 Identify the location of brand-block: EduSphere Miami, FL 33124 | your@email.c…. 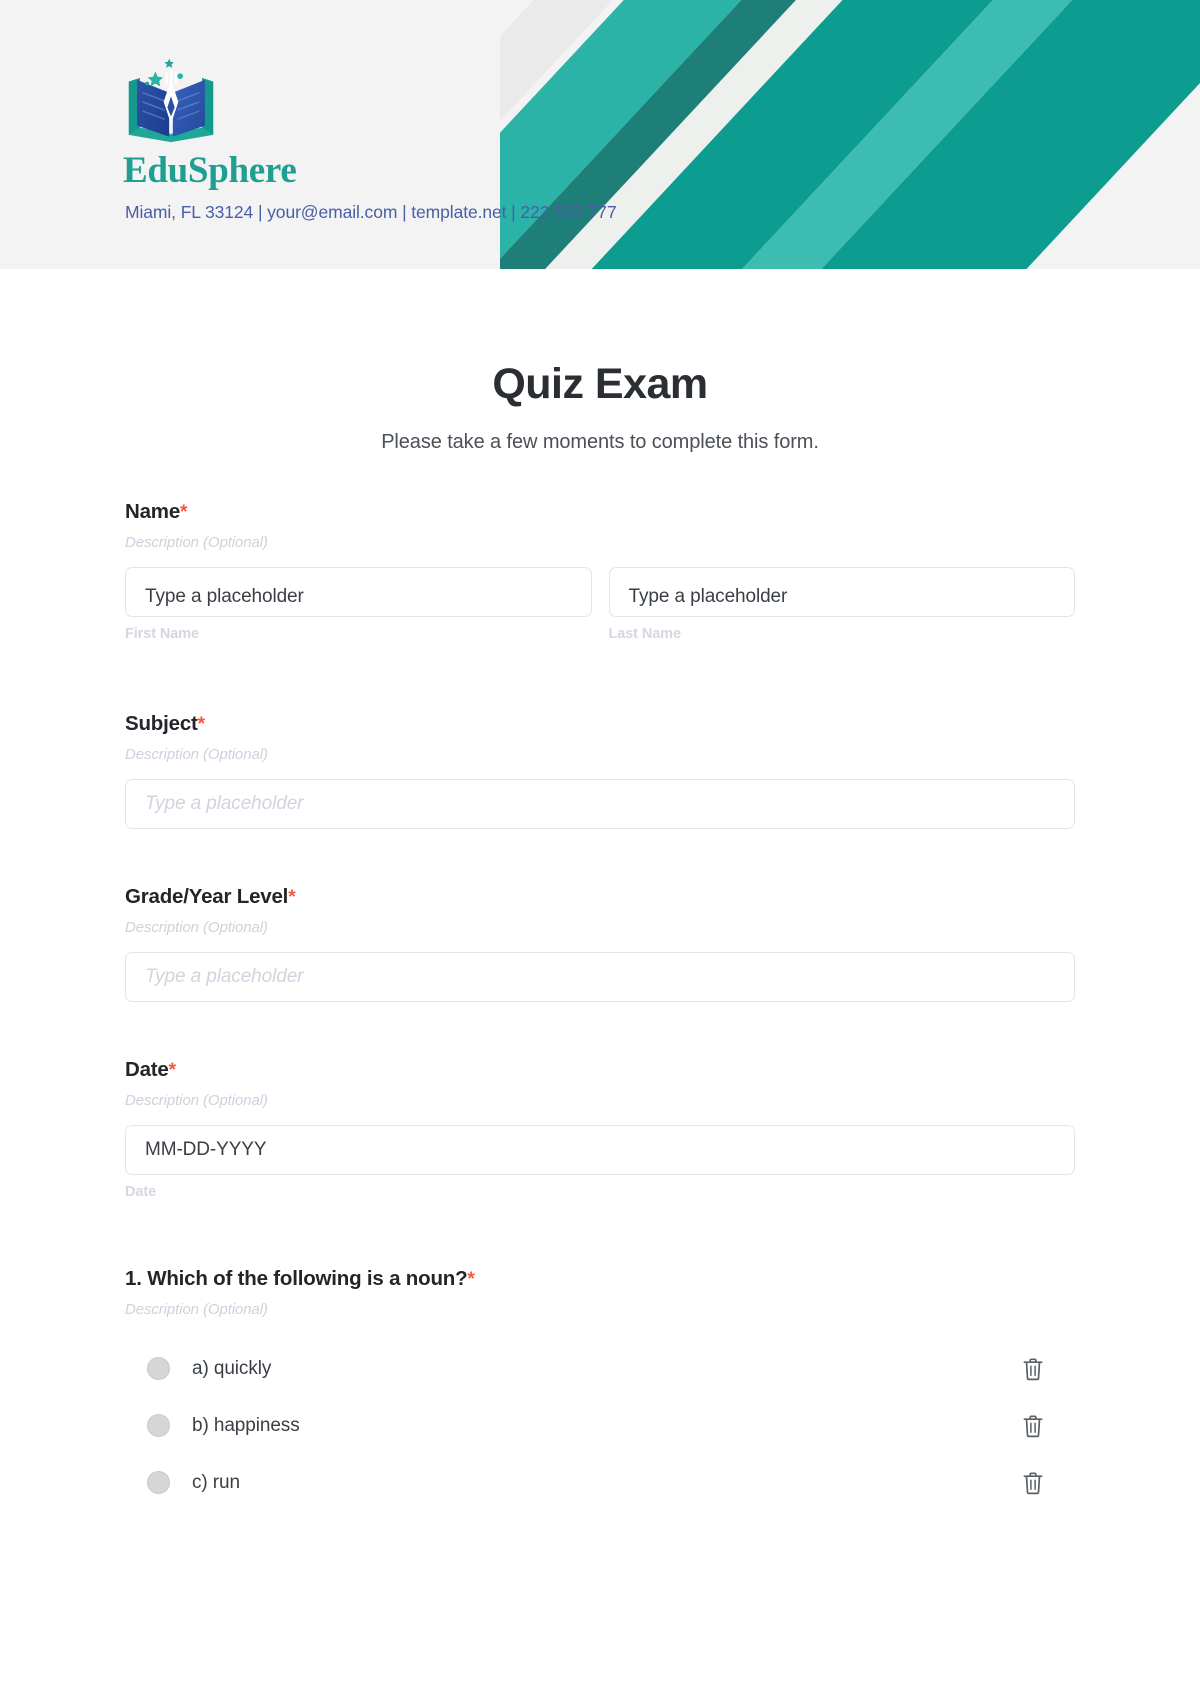
(444, 139).